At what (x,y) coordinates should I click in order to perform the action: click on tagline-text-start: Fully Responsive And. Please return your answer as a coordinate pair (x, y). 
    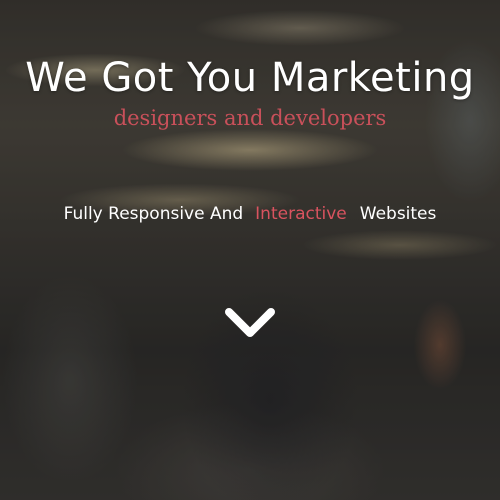
    Looking at the image, I should click on (153, 214).